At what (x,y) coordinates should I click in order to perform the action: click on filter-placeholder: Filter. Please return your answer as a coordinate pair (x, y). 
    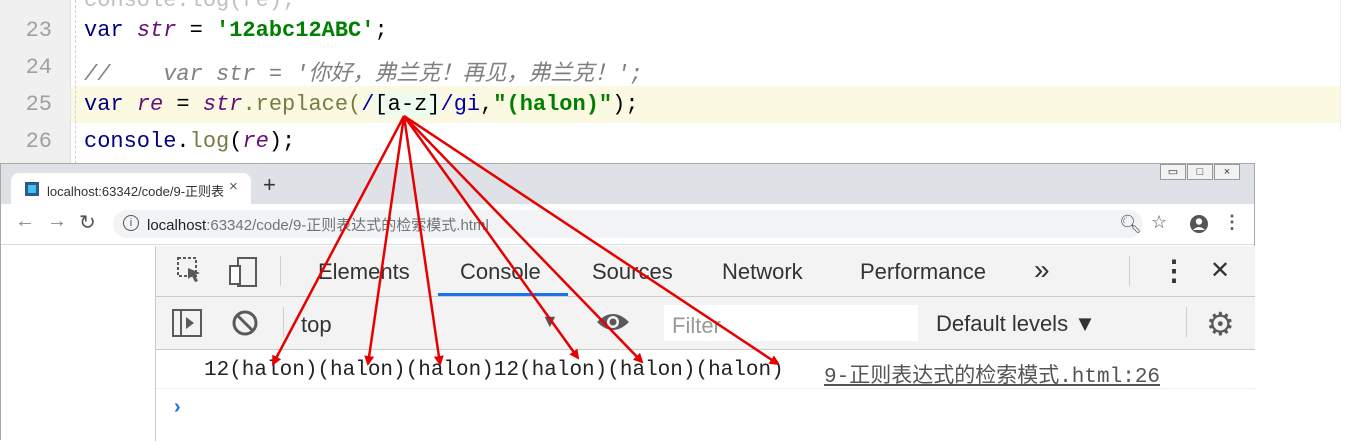
    Looking at the image, I should click on (696, 325).